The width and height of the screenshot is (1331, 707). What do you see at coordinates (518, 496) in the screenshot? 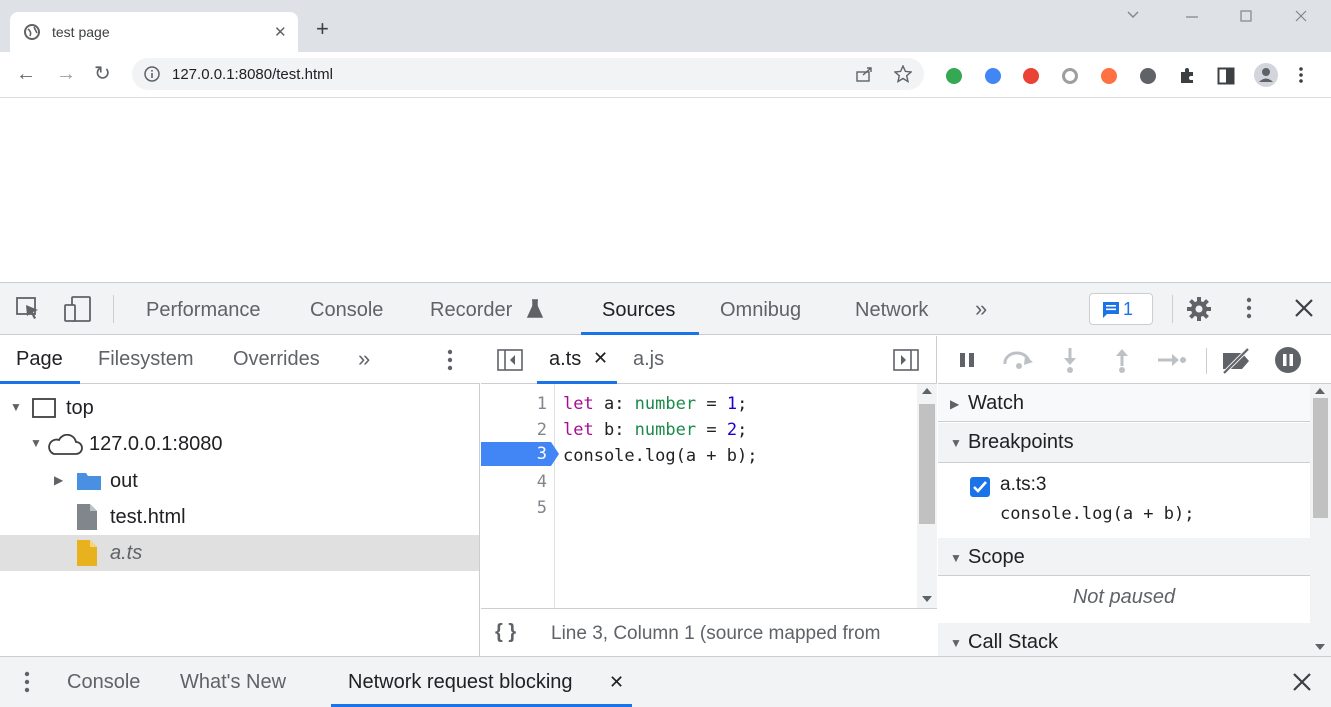
I see `line-number-gutter: 1 2 4 5` at bounding box center [518, 496].